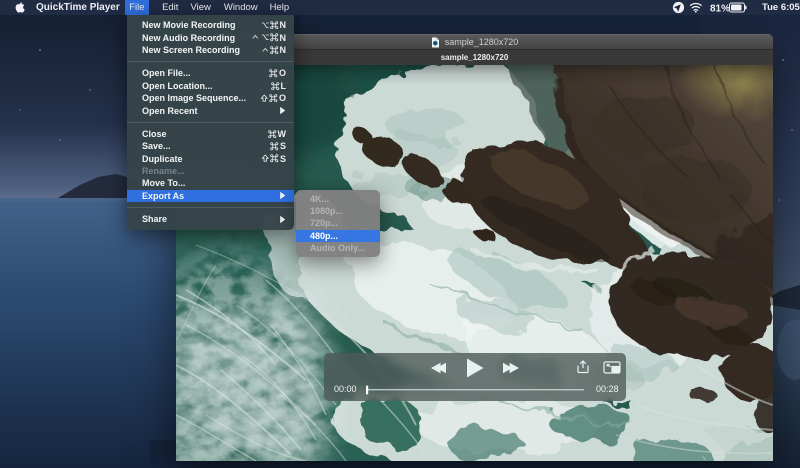 Image resolution: width=800 pixels, height=468 pixels. What do you see at coordinates (720, 8) in the screenshot?
I see `svg-text: 81%` at bounding box center [720, 8].